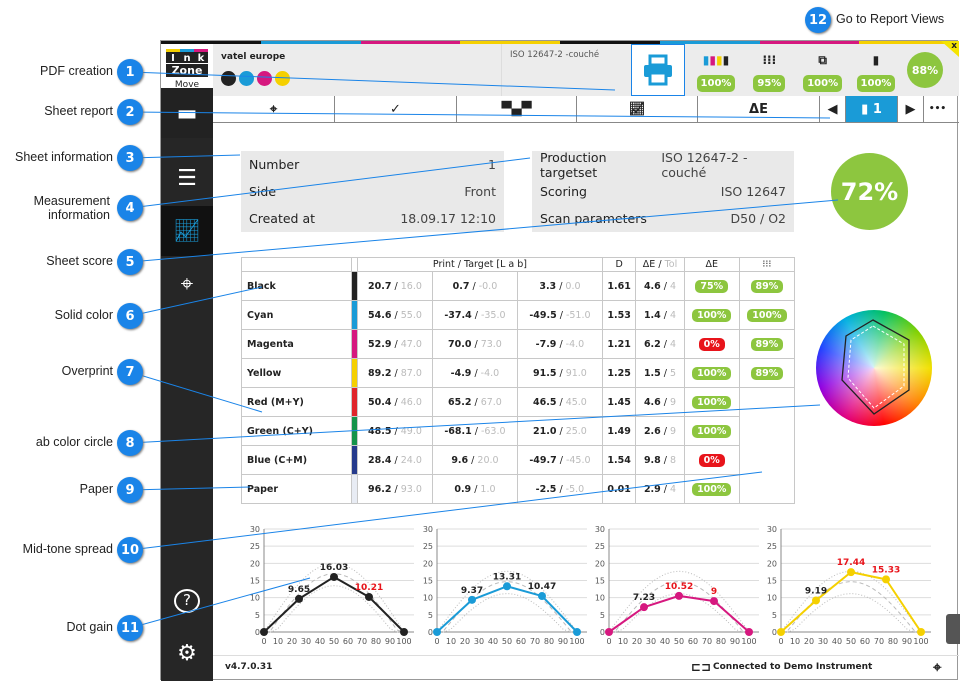 The height and width of the screenshot is (688, 968). Describe the element at coordinates (83, 315) in the screenshot. I see `callout-label: Solid color` at that location.